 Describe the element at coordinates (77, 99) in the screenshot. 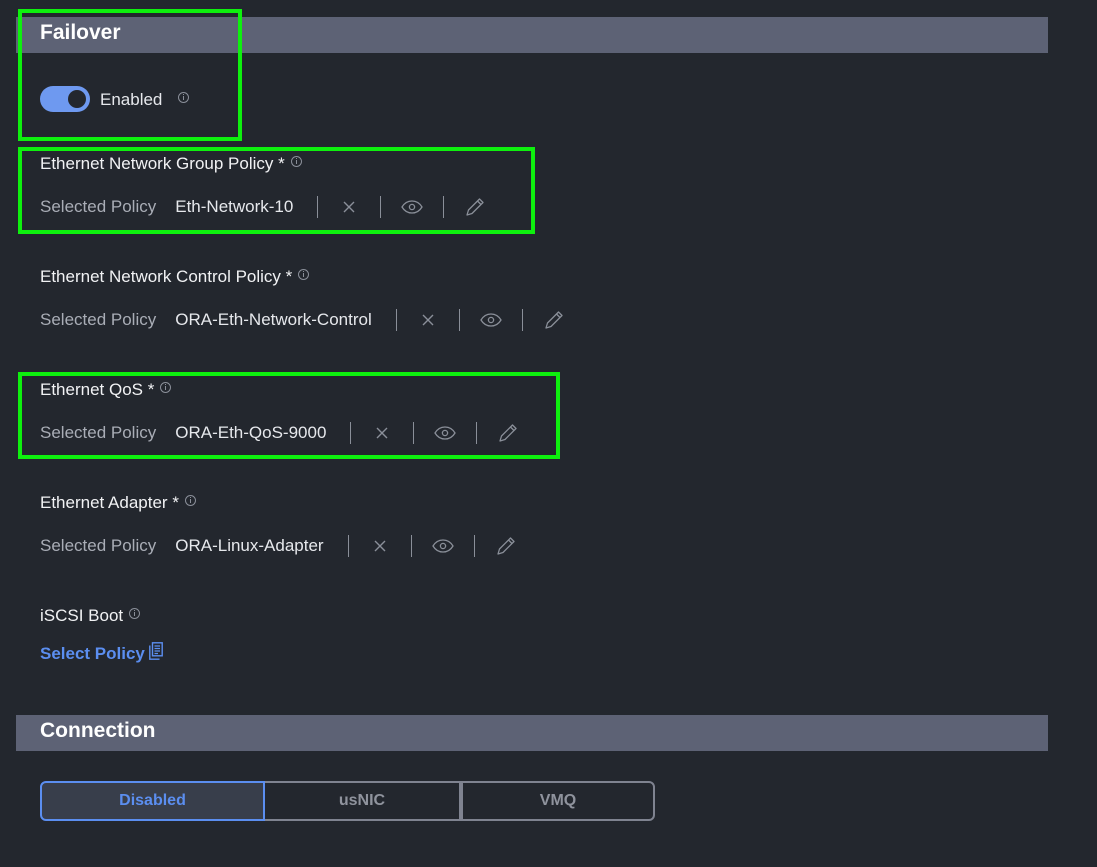

I see `toggle-knob` at that location.